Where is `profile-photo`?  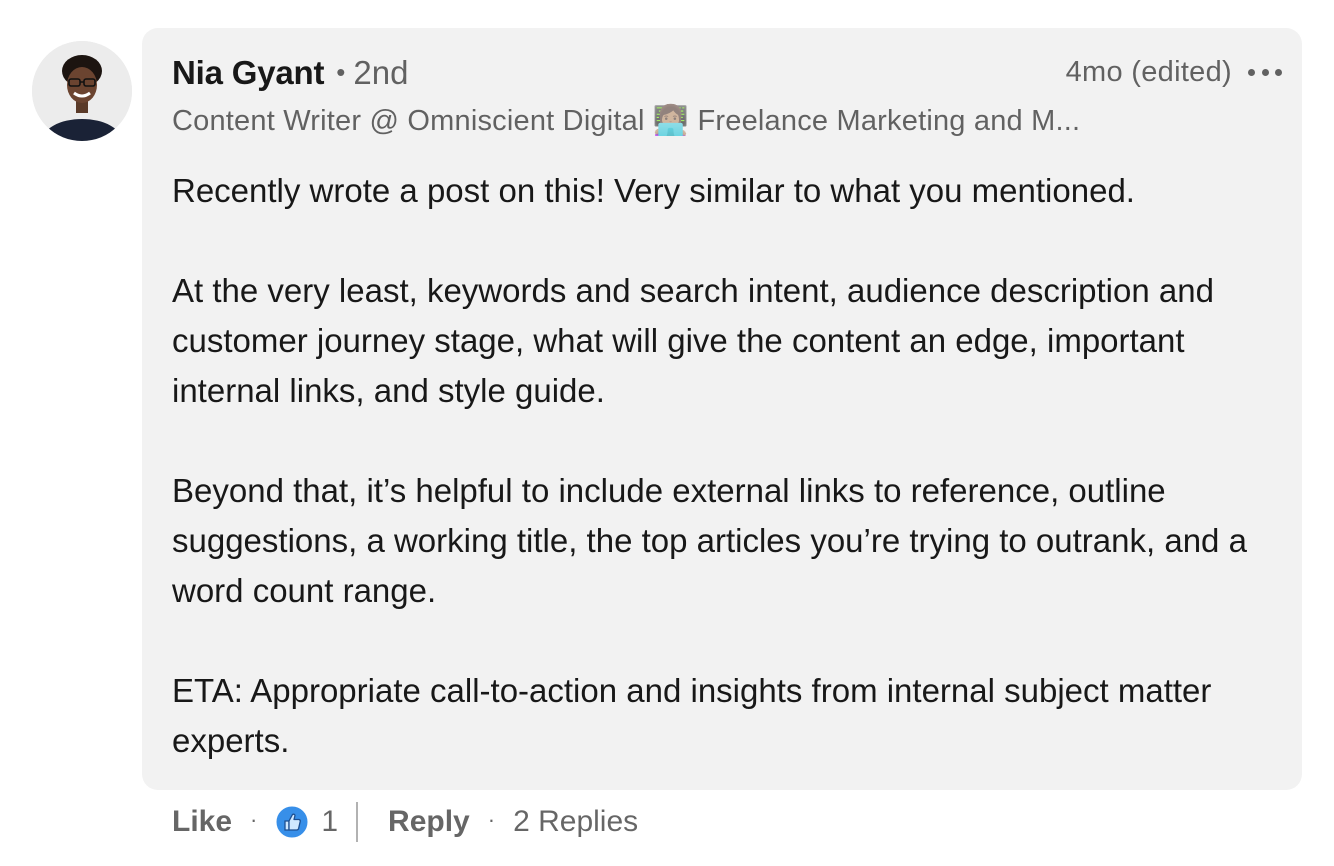
profile-photo is located at coordinates (82, 91).